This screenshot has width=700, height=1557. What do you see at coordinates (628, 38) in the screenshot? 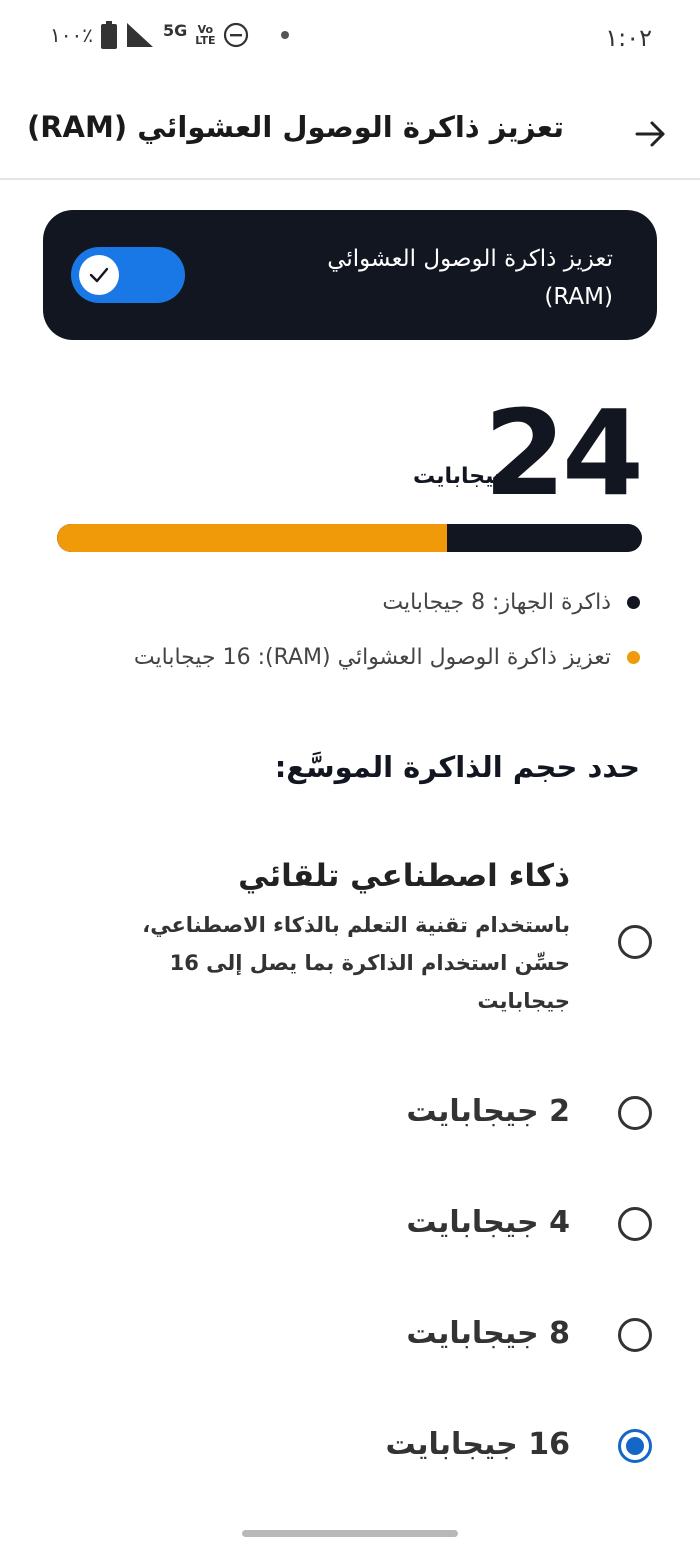
I see `status-time: ١:٠٢` at bounding box center [628, 38].